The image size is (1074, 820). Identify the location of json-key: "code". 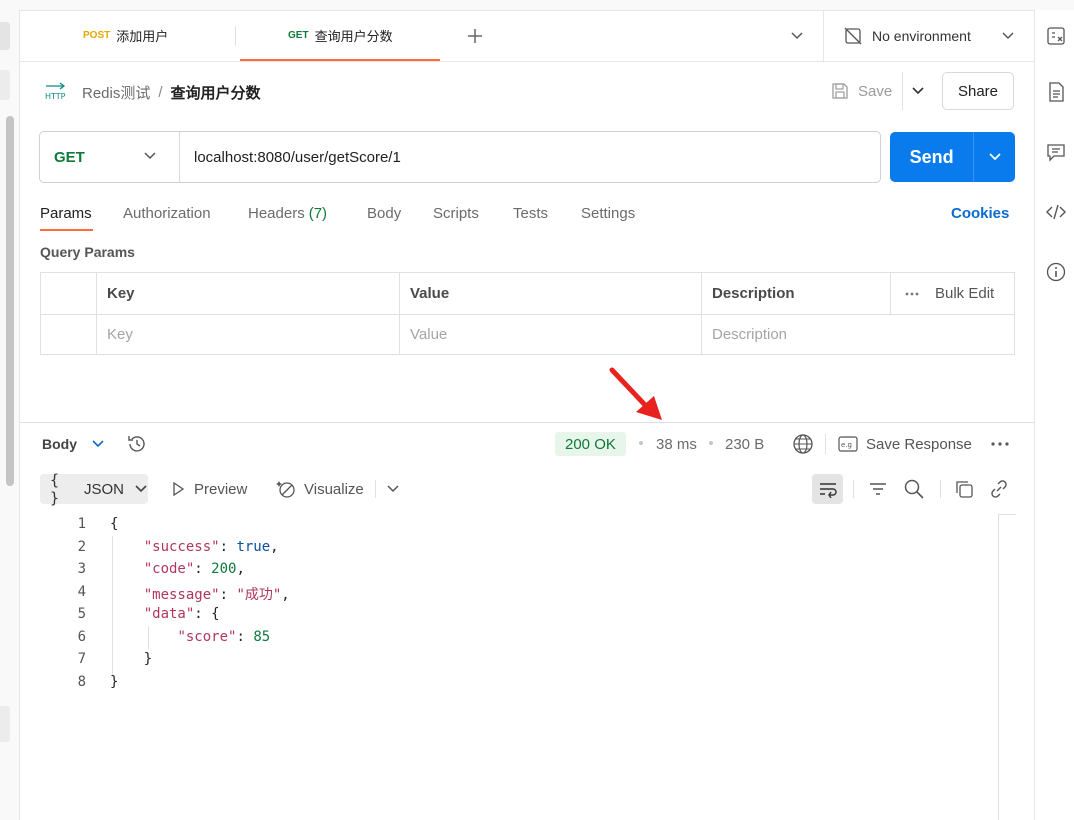
(169, 569).